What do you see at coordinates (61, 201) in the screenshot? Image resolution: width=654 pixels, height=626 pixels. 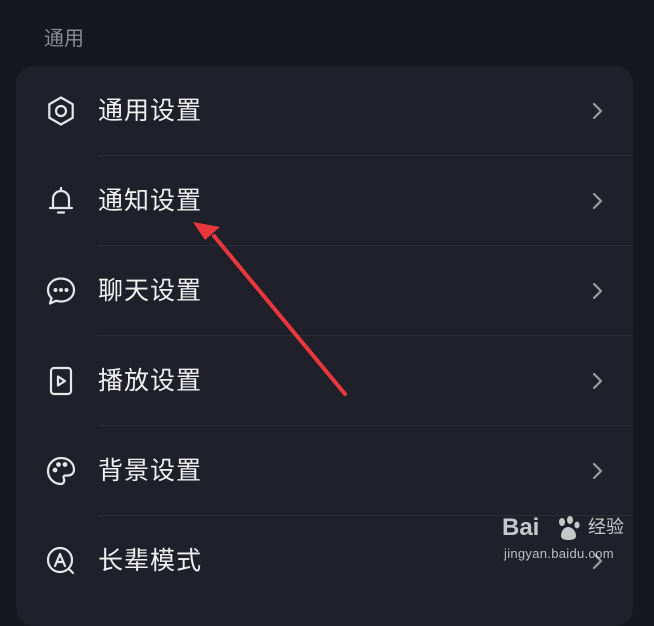 I see `bell-icon` at bounding box center [61, 201].